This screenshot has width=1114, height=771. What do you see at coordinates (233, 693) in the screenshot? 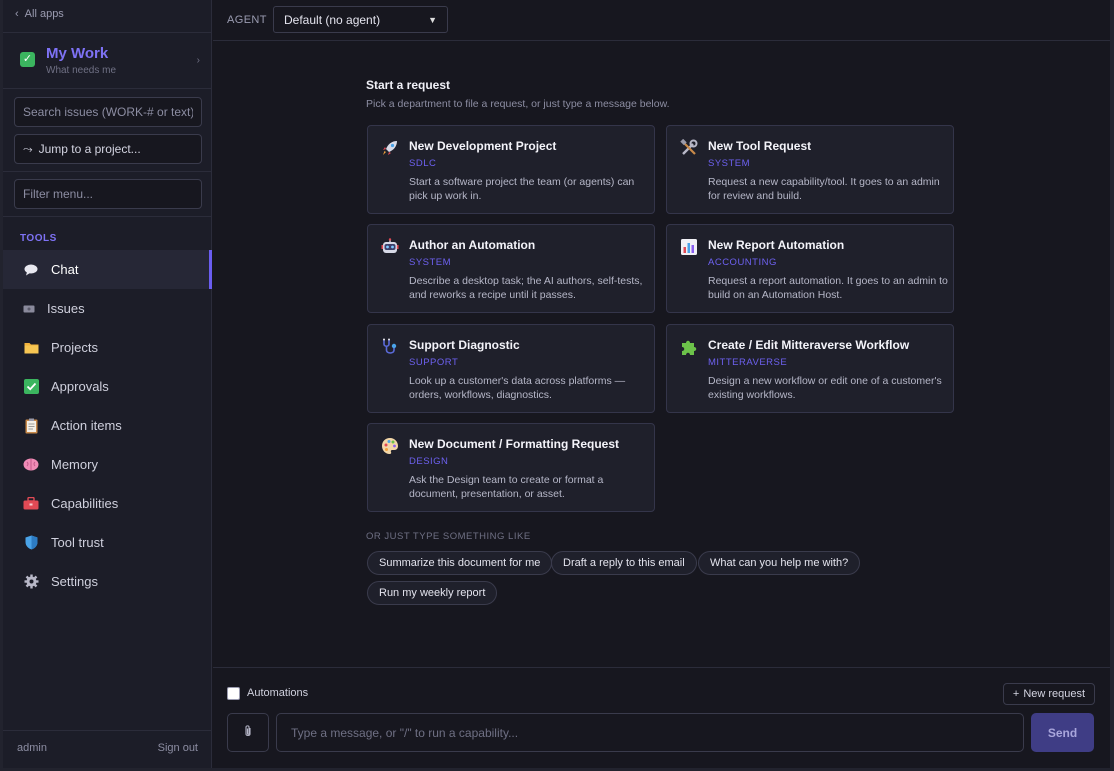
I see `automations-checkbox` at bounding box center [233, 693].